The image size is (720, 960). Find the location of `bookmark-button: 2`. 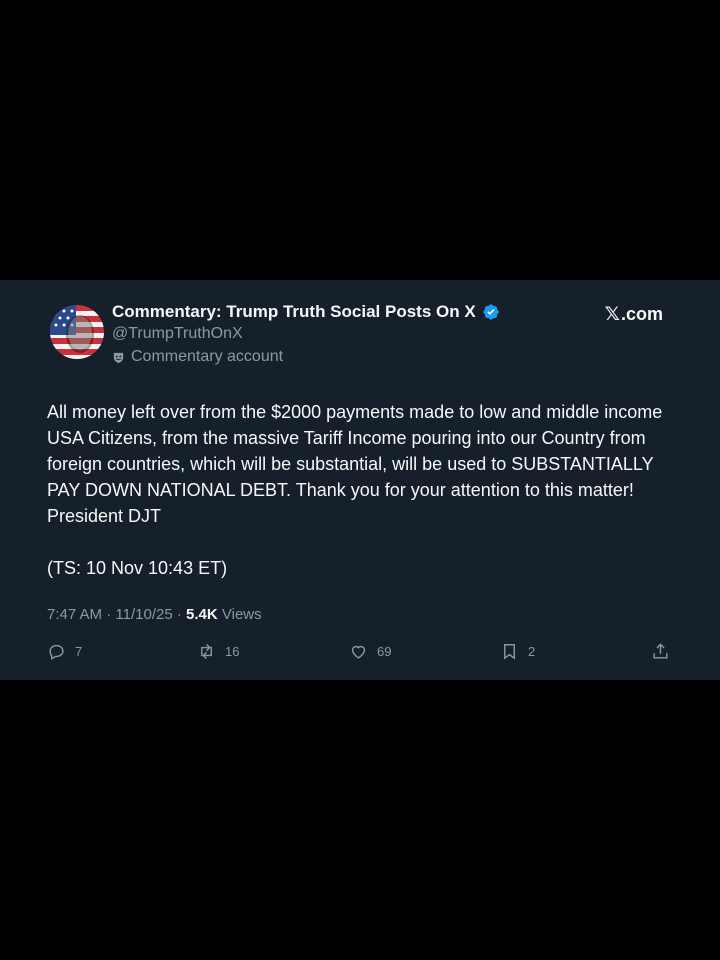

bookmark-button: 2 is located at coordinates (517, 651).